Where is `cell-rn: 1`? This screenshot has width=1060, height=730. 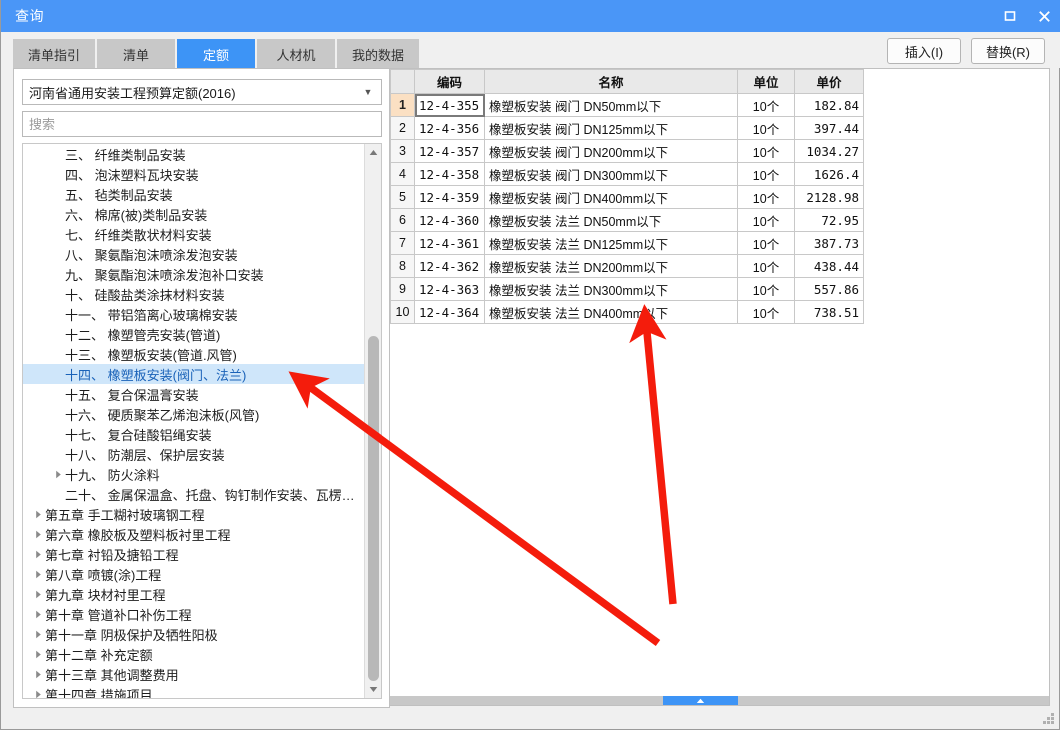 cell-rn: 1 is located at coordinates (402, 105).